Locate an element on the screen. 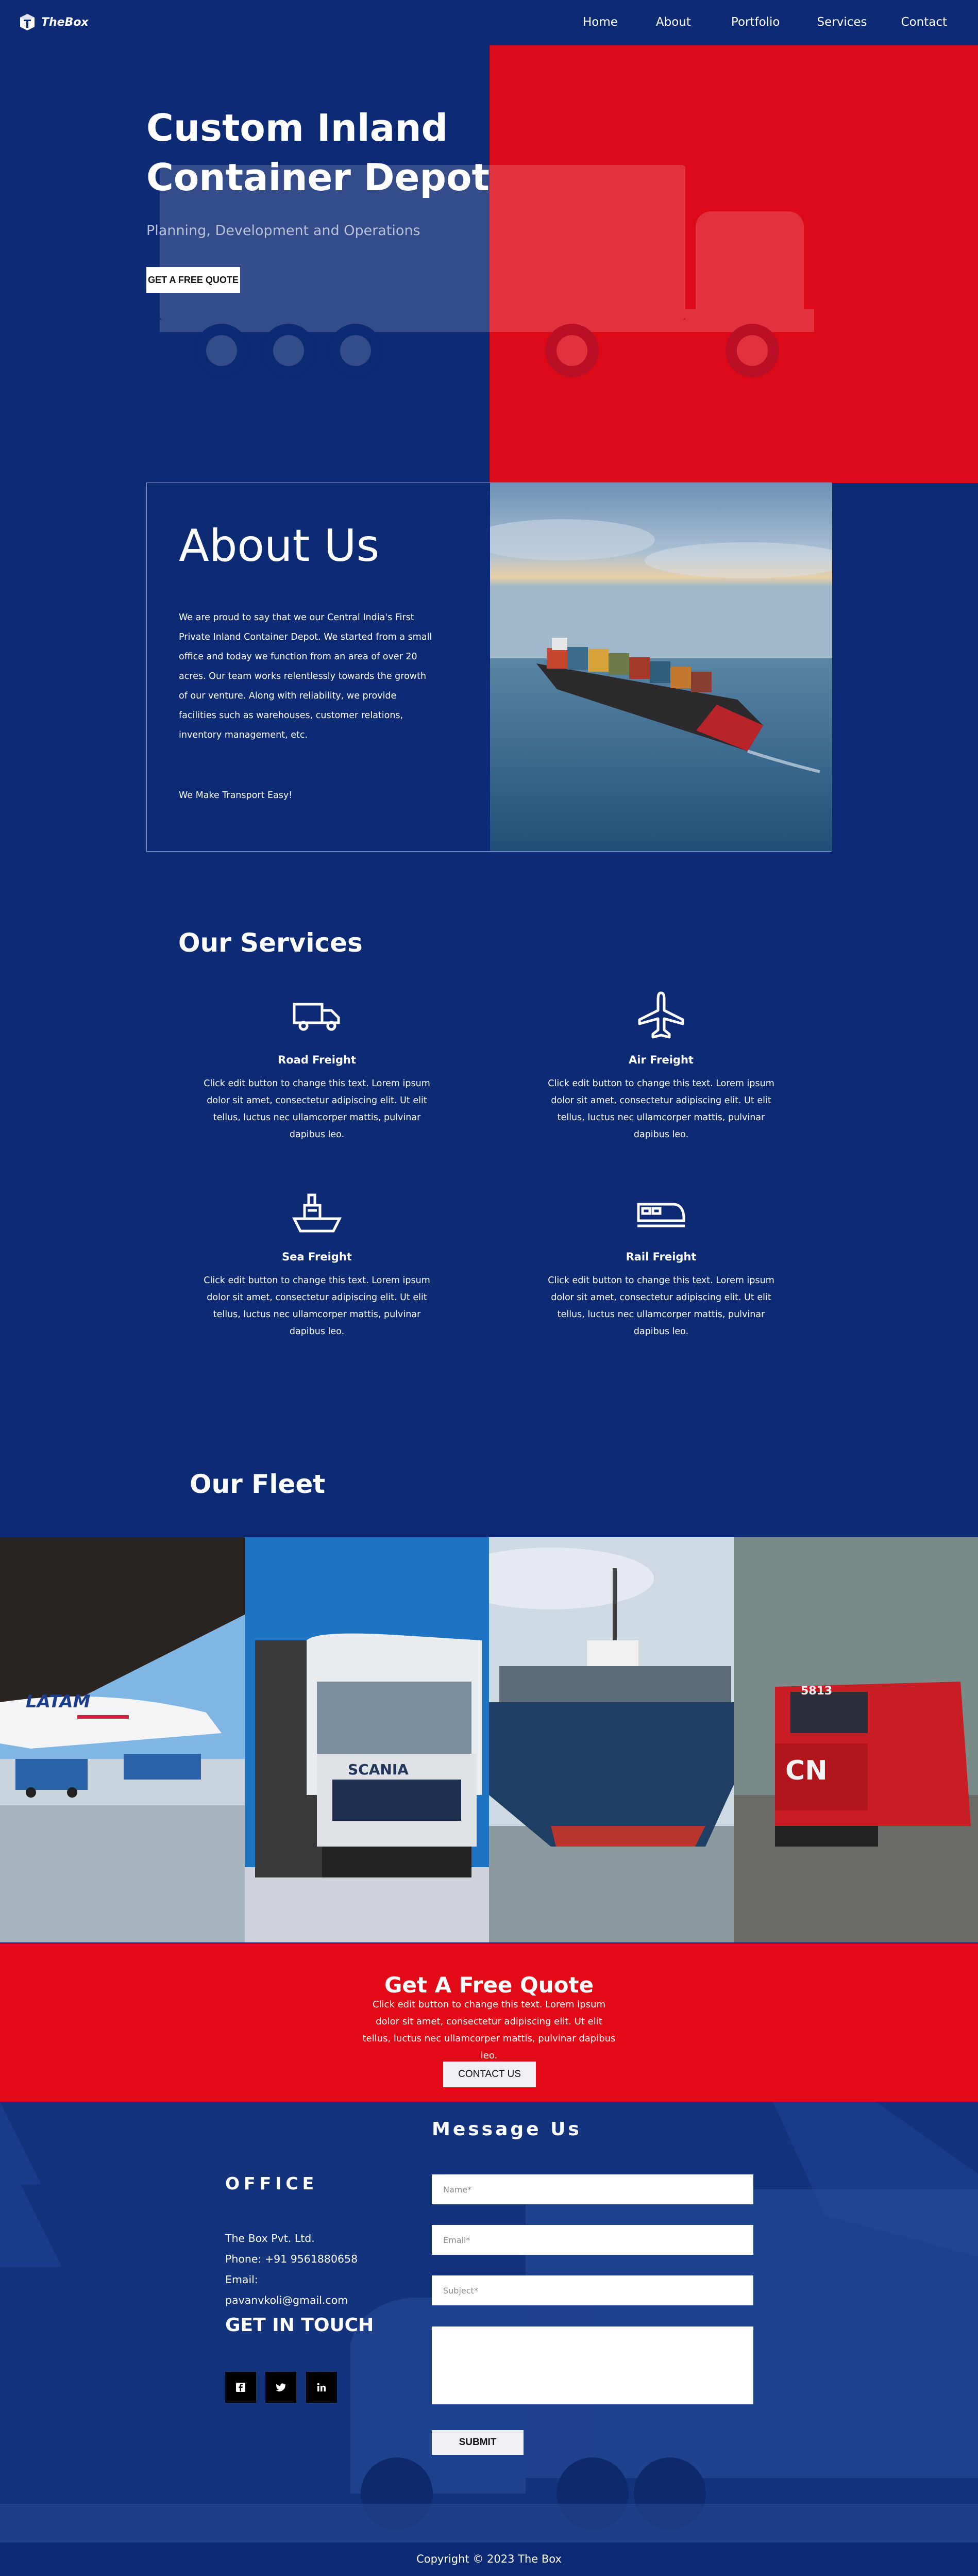 The image size is (978, 2576). ship-icon is located at coordinates (317, 1213).